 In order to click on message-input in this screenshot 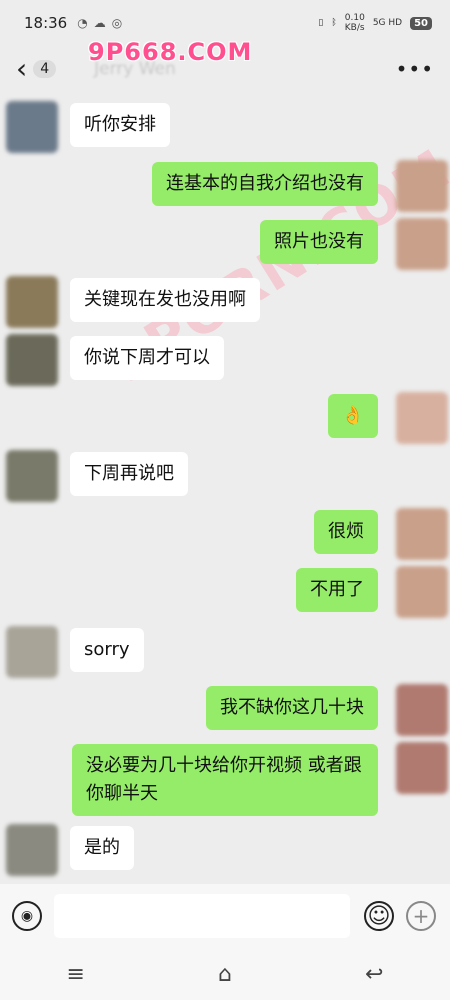, I will do `click(202, 916)`.